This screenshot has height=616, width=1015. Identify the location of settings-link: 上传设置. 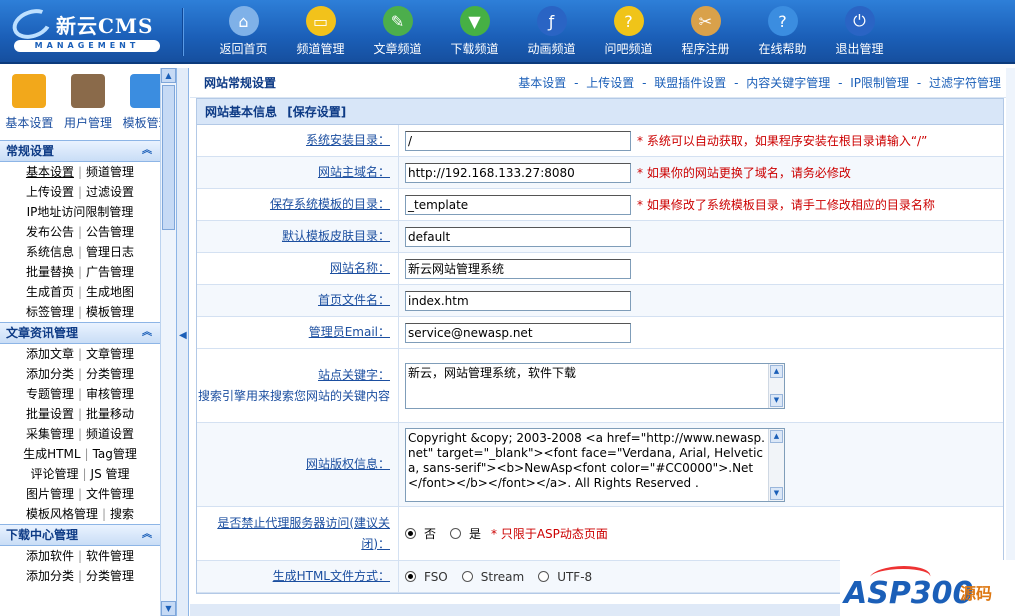
(610, 83).